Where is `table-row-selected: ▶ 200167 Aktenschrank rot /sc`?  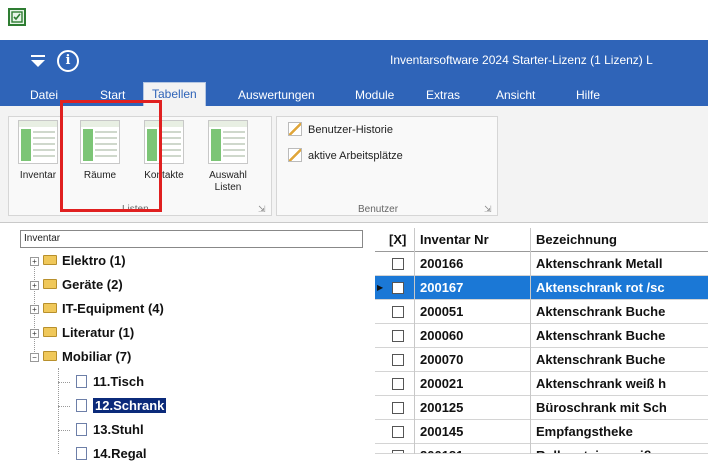
table-row-selected: ▶ 200167 Aktenschrank rot /sc is located at coordinates (541, 288).